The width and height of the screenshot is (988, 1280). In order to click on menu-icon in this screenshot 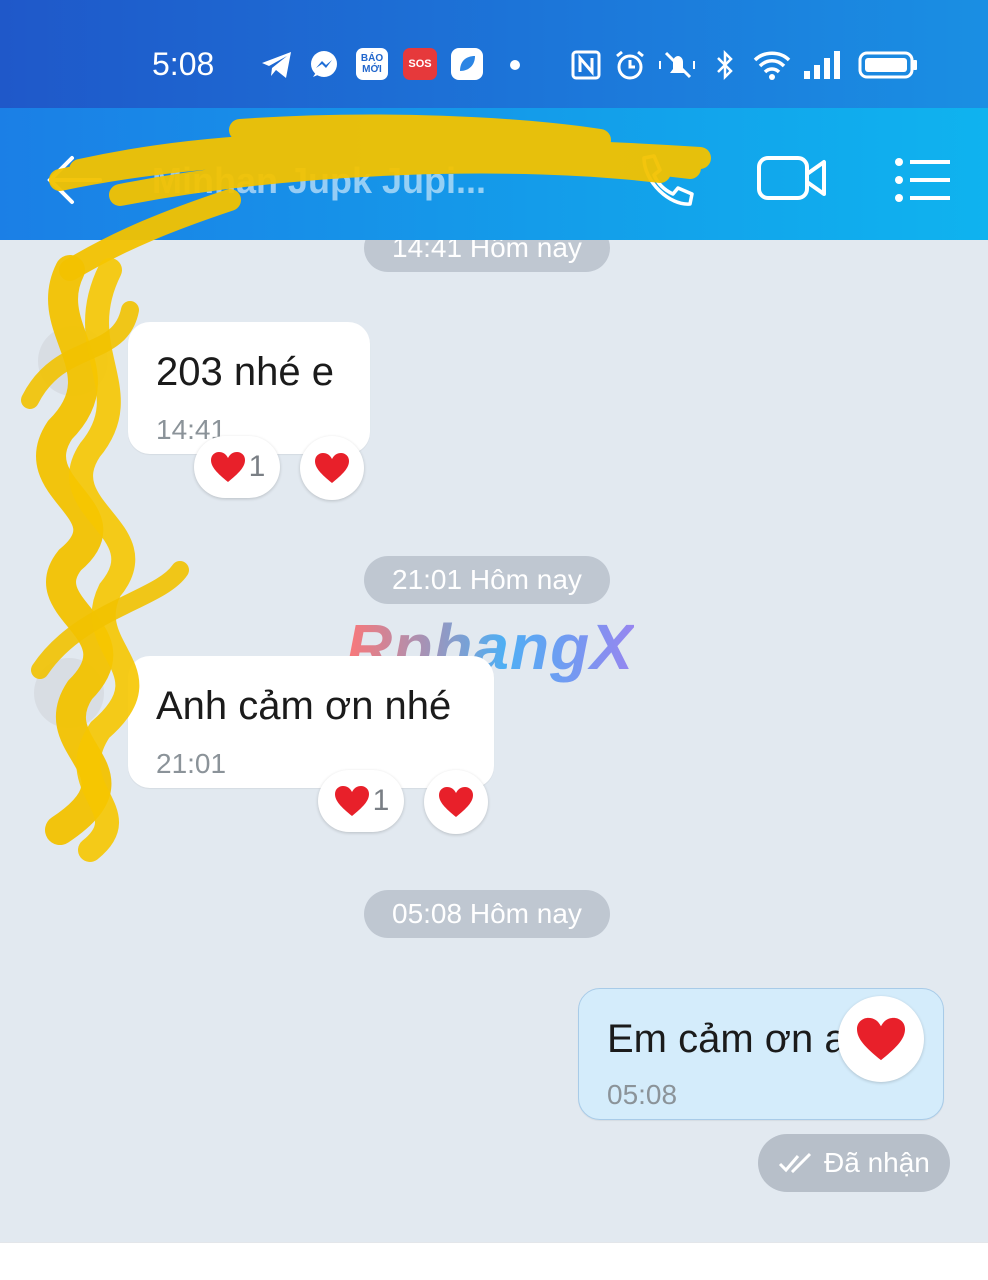, I will do `click(922, 180)`.